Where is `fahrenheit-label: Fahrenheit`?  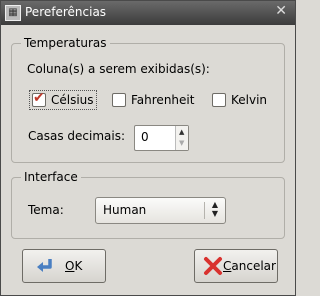
fahrenheit-label: Fahrenheit is located at coordinates (162, 100).